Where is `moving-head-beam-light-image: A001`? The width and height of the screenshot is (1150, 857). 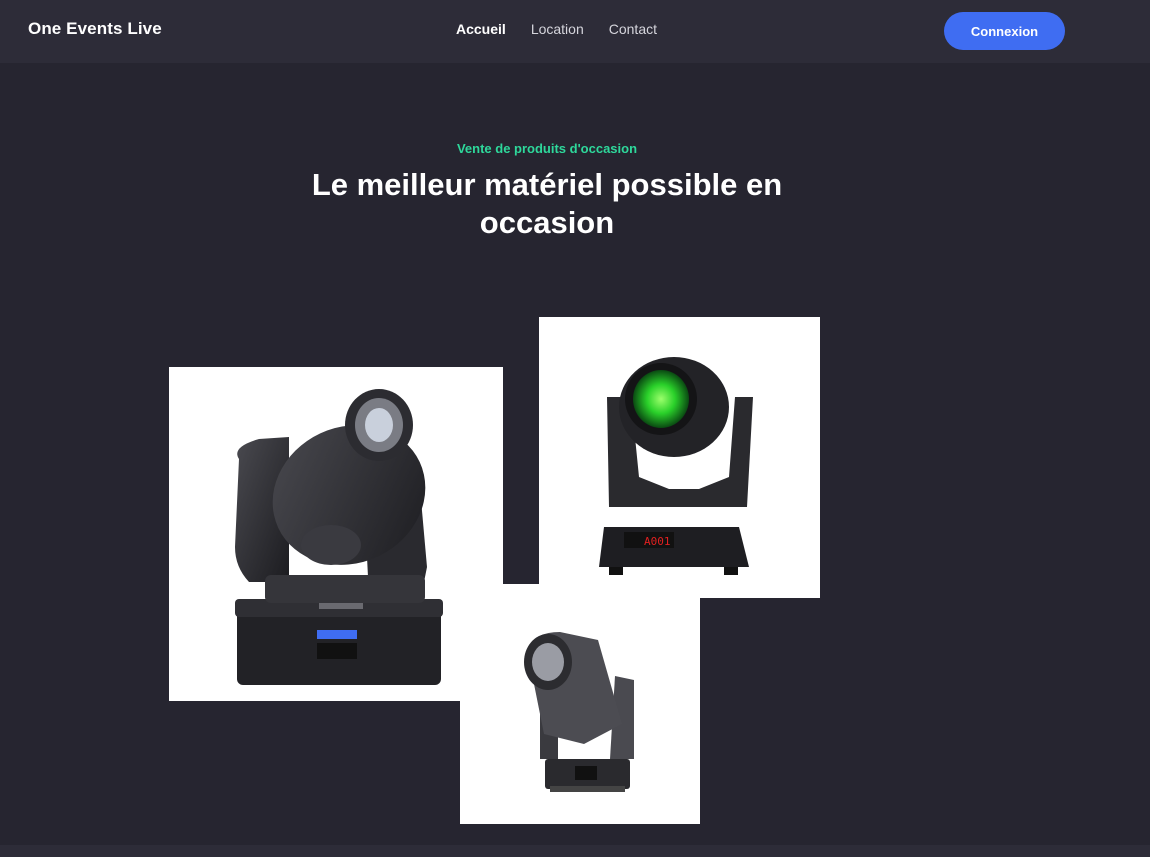
moving-head-beam-light-image: A001 is located at coordinates (676, 466).